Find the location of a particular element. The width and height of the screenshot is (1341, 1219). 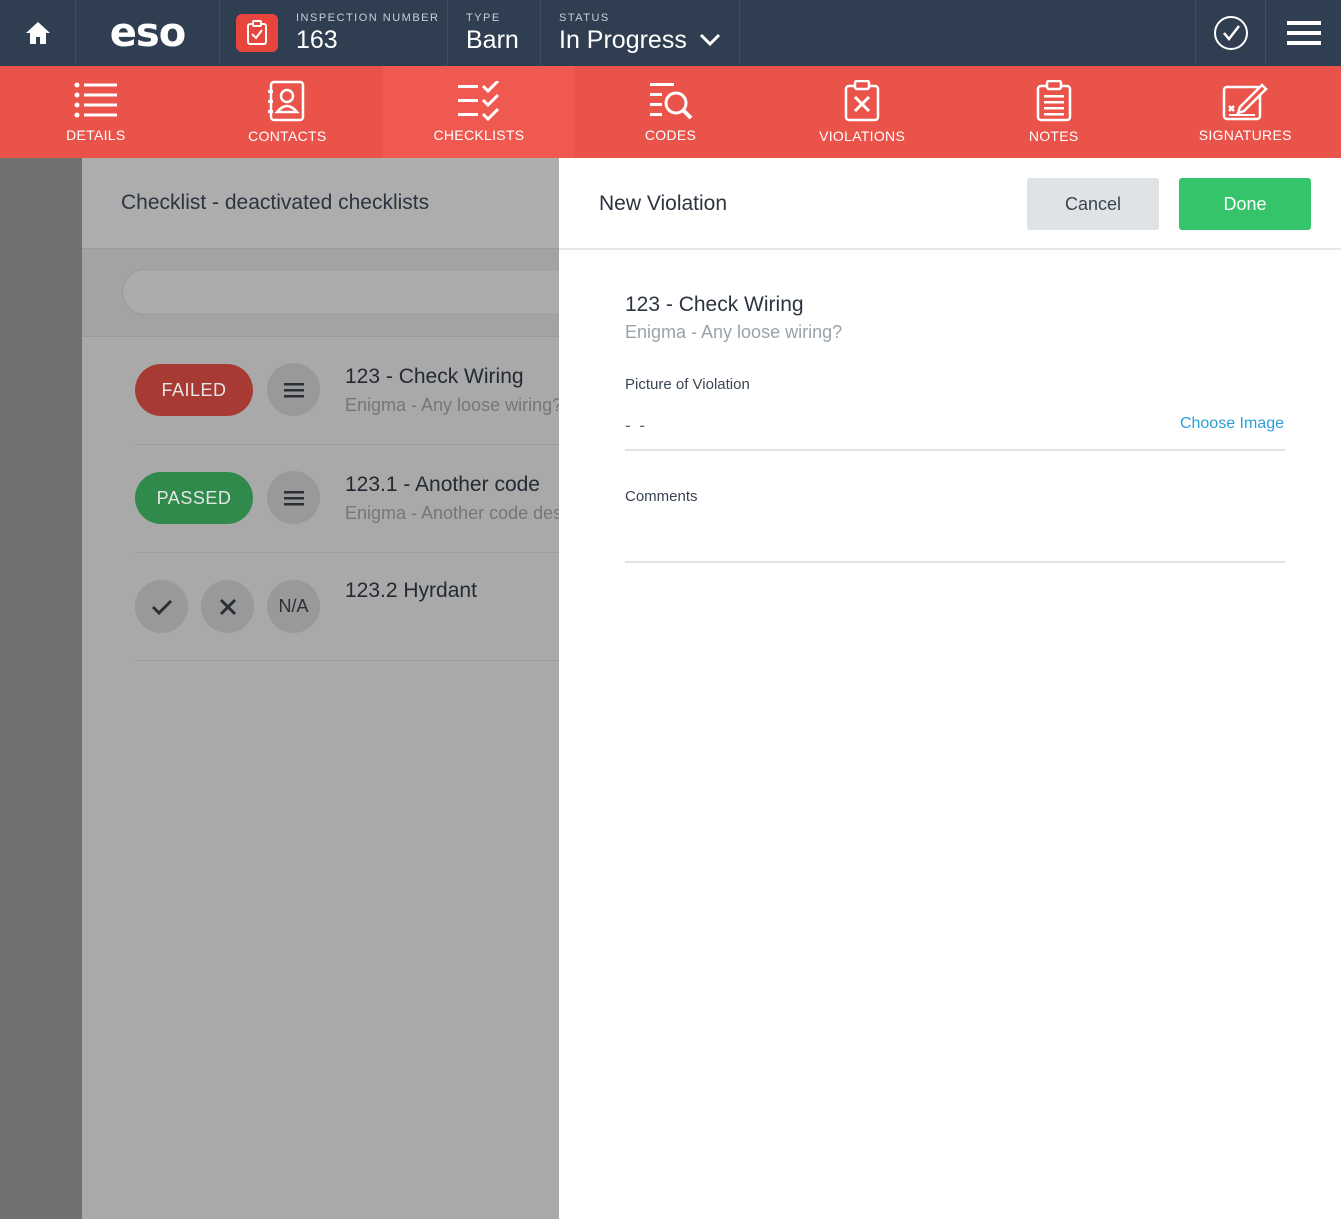

check-circle-icon is located at coordinates (1230, 33).